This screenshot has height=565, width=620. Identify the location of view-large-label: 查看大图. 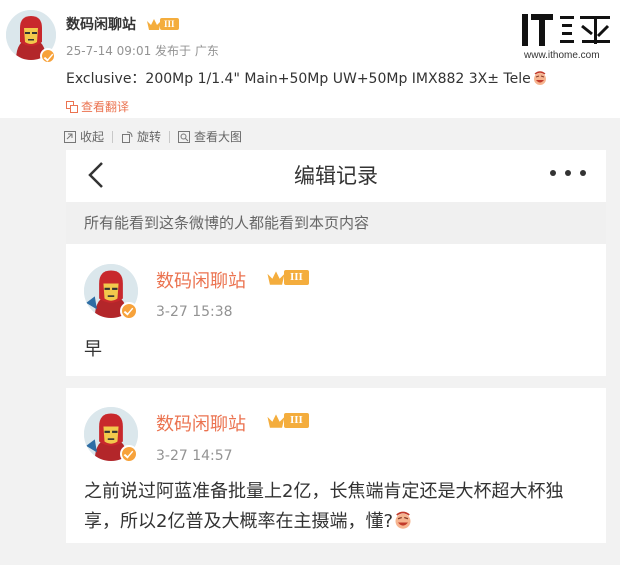
(218, 137).